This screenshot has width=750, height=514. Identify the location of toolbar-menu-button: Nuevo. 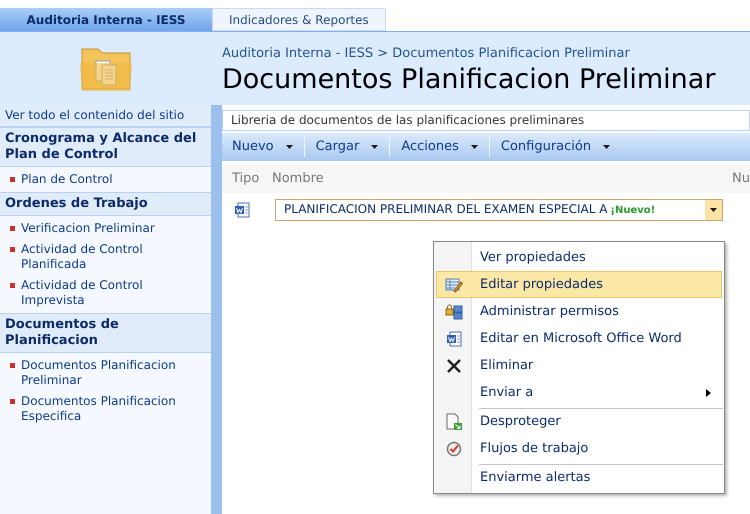
(262, 147).